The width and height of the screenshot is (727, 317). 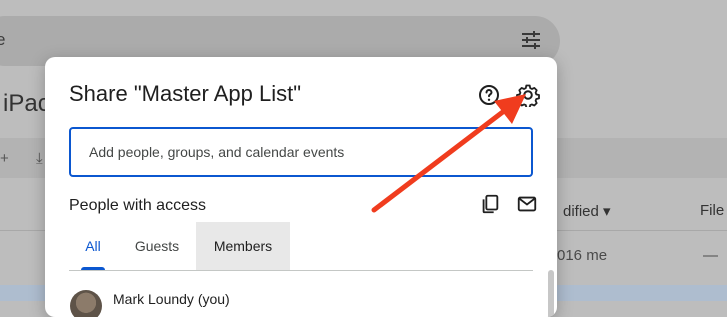 What do you see at coordinates (527, 204) in the screenshot?
I see `mail-icon` at bounding box center [527, 204].